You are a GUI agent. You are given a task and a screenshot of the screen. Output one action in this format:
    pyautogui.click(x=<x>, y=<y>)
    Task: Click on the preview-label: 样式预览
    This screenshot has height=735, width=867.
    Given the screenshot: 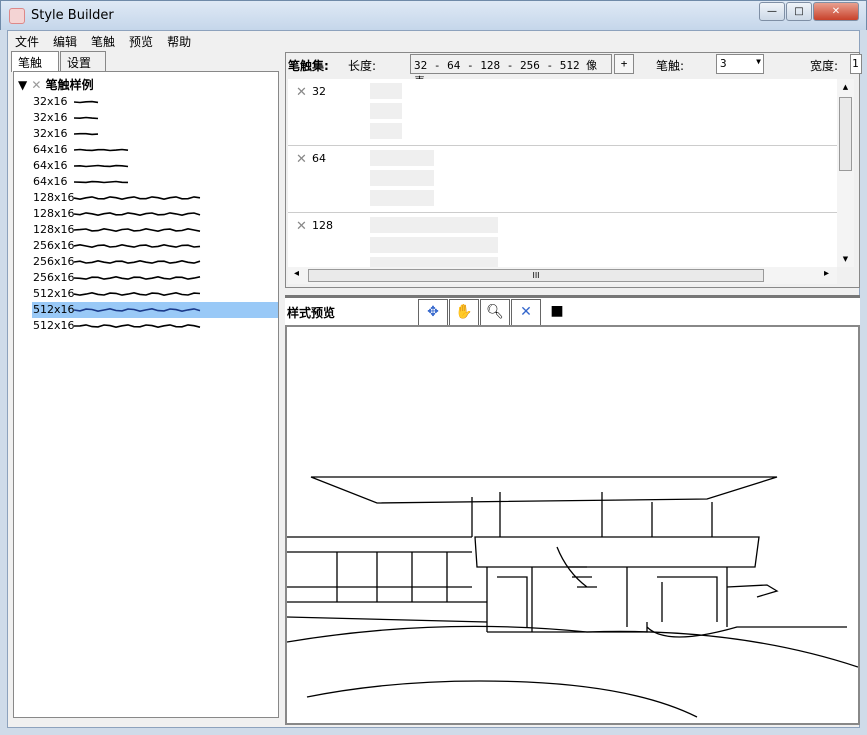 What is the action you would take?
    pyautogui.click(x=311, y=313)
    